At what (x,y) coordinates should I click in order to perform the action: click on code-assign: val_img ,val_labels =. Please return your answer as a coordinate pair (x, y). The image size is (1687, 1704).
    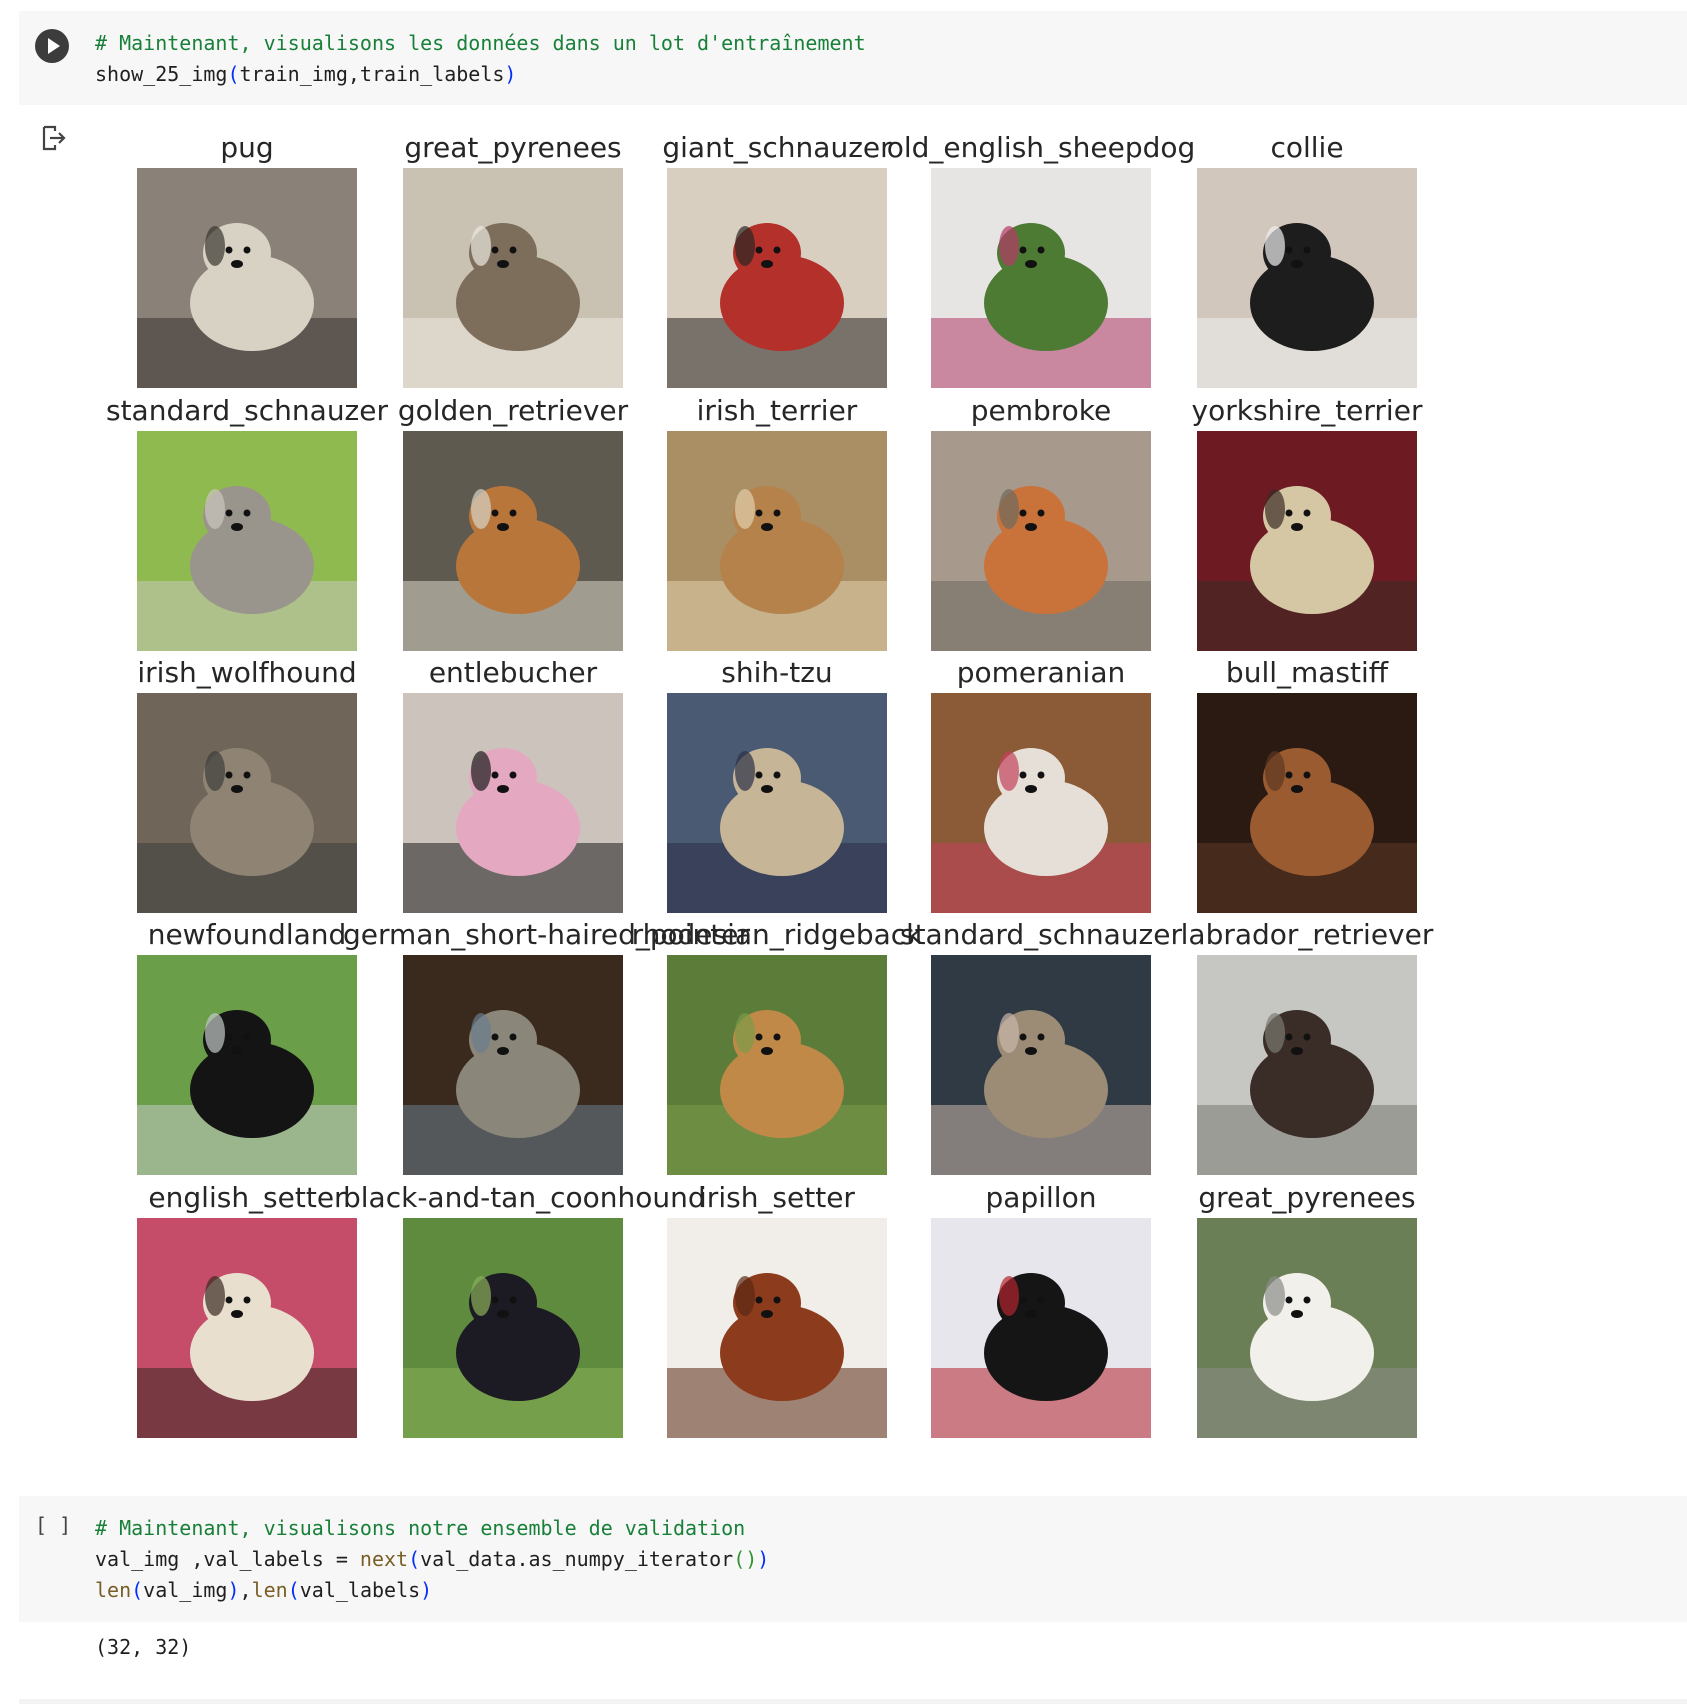
    Looking at the image, I should click on (227, 1559).